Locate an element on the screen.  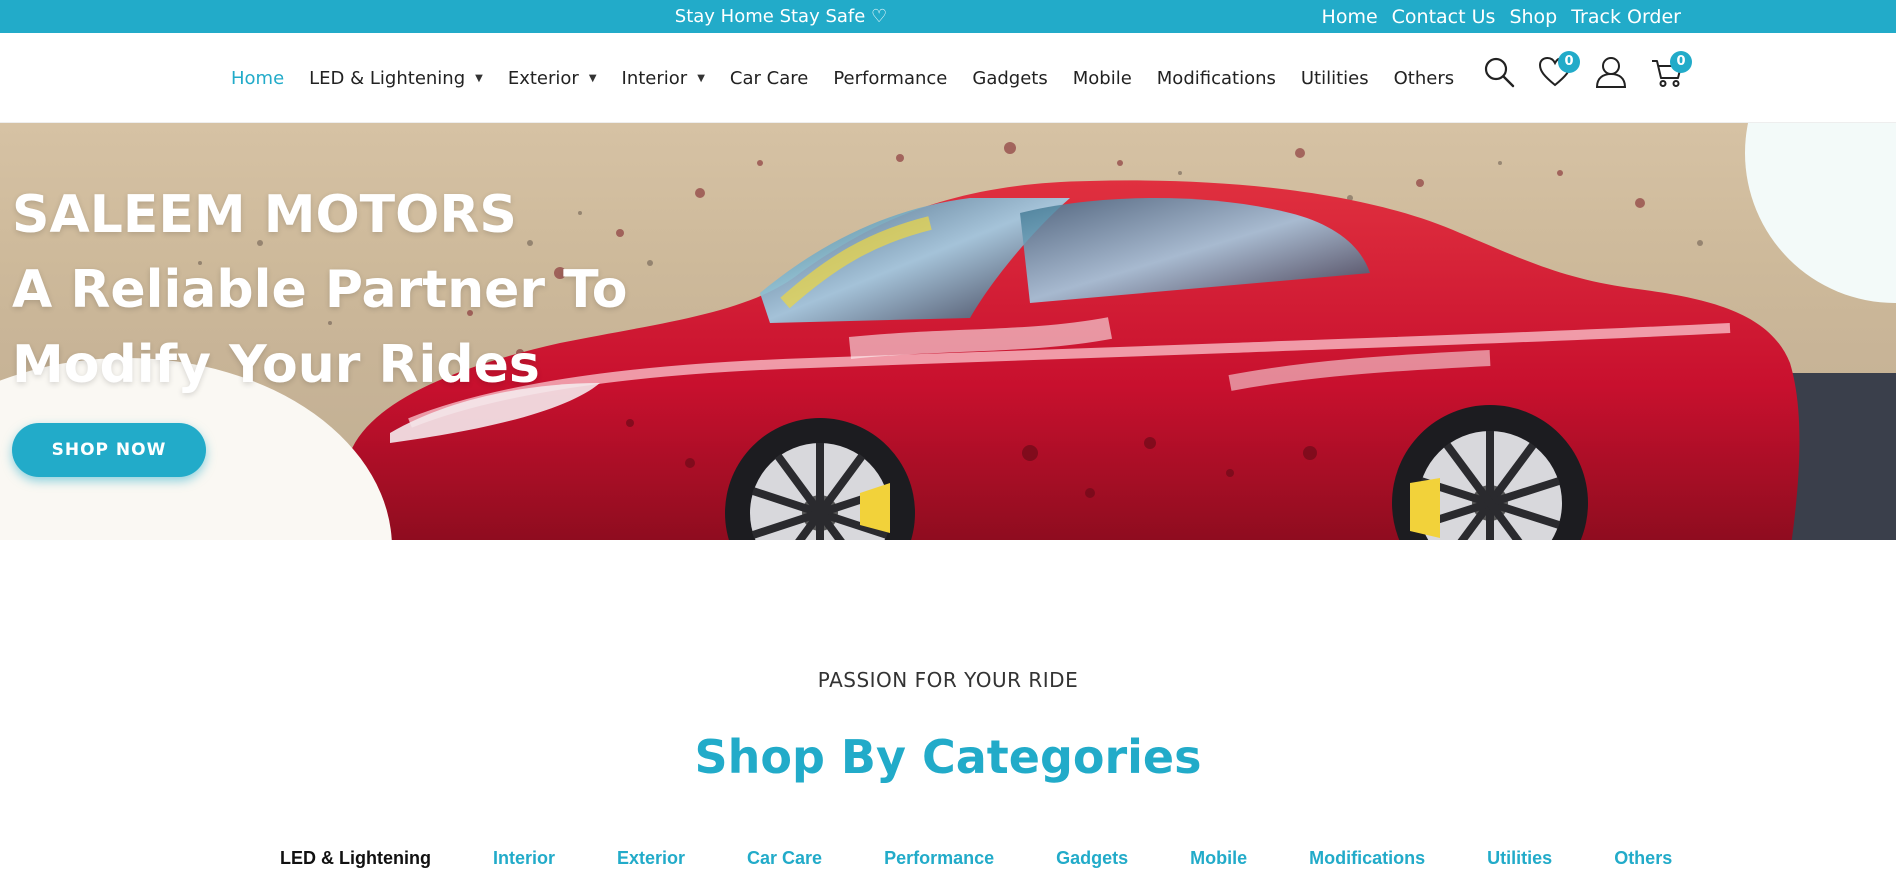
shop-now-button: SHOP NOW is located at coordinates (109, 450).